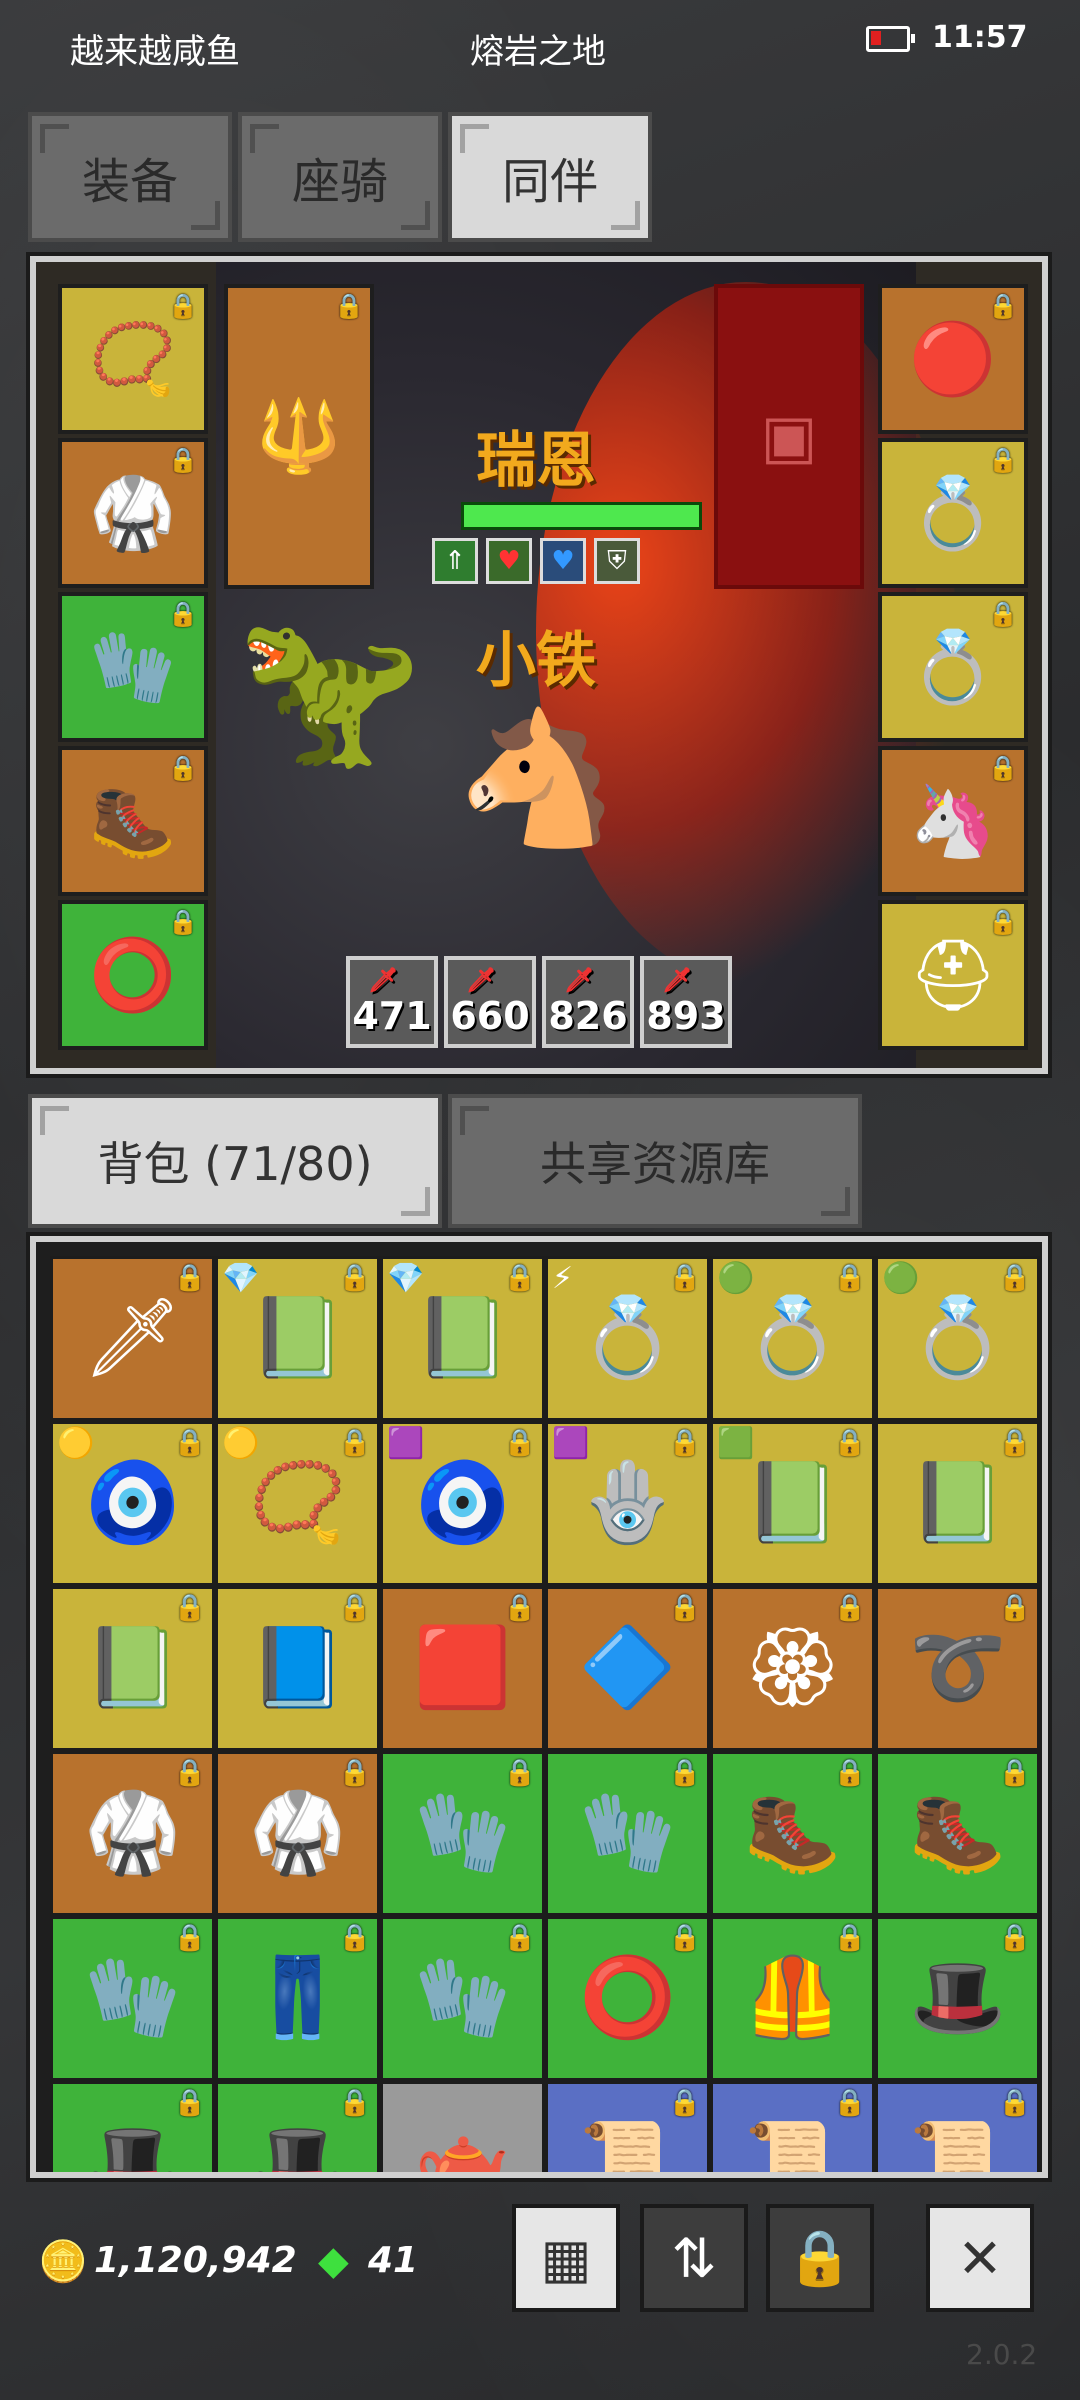 The height and width of the screenshot is (2400, 1080). I want to click on inventory-slot: 🟥 🔒, so click(462, 1668).